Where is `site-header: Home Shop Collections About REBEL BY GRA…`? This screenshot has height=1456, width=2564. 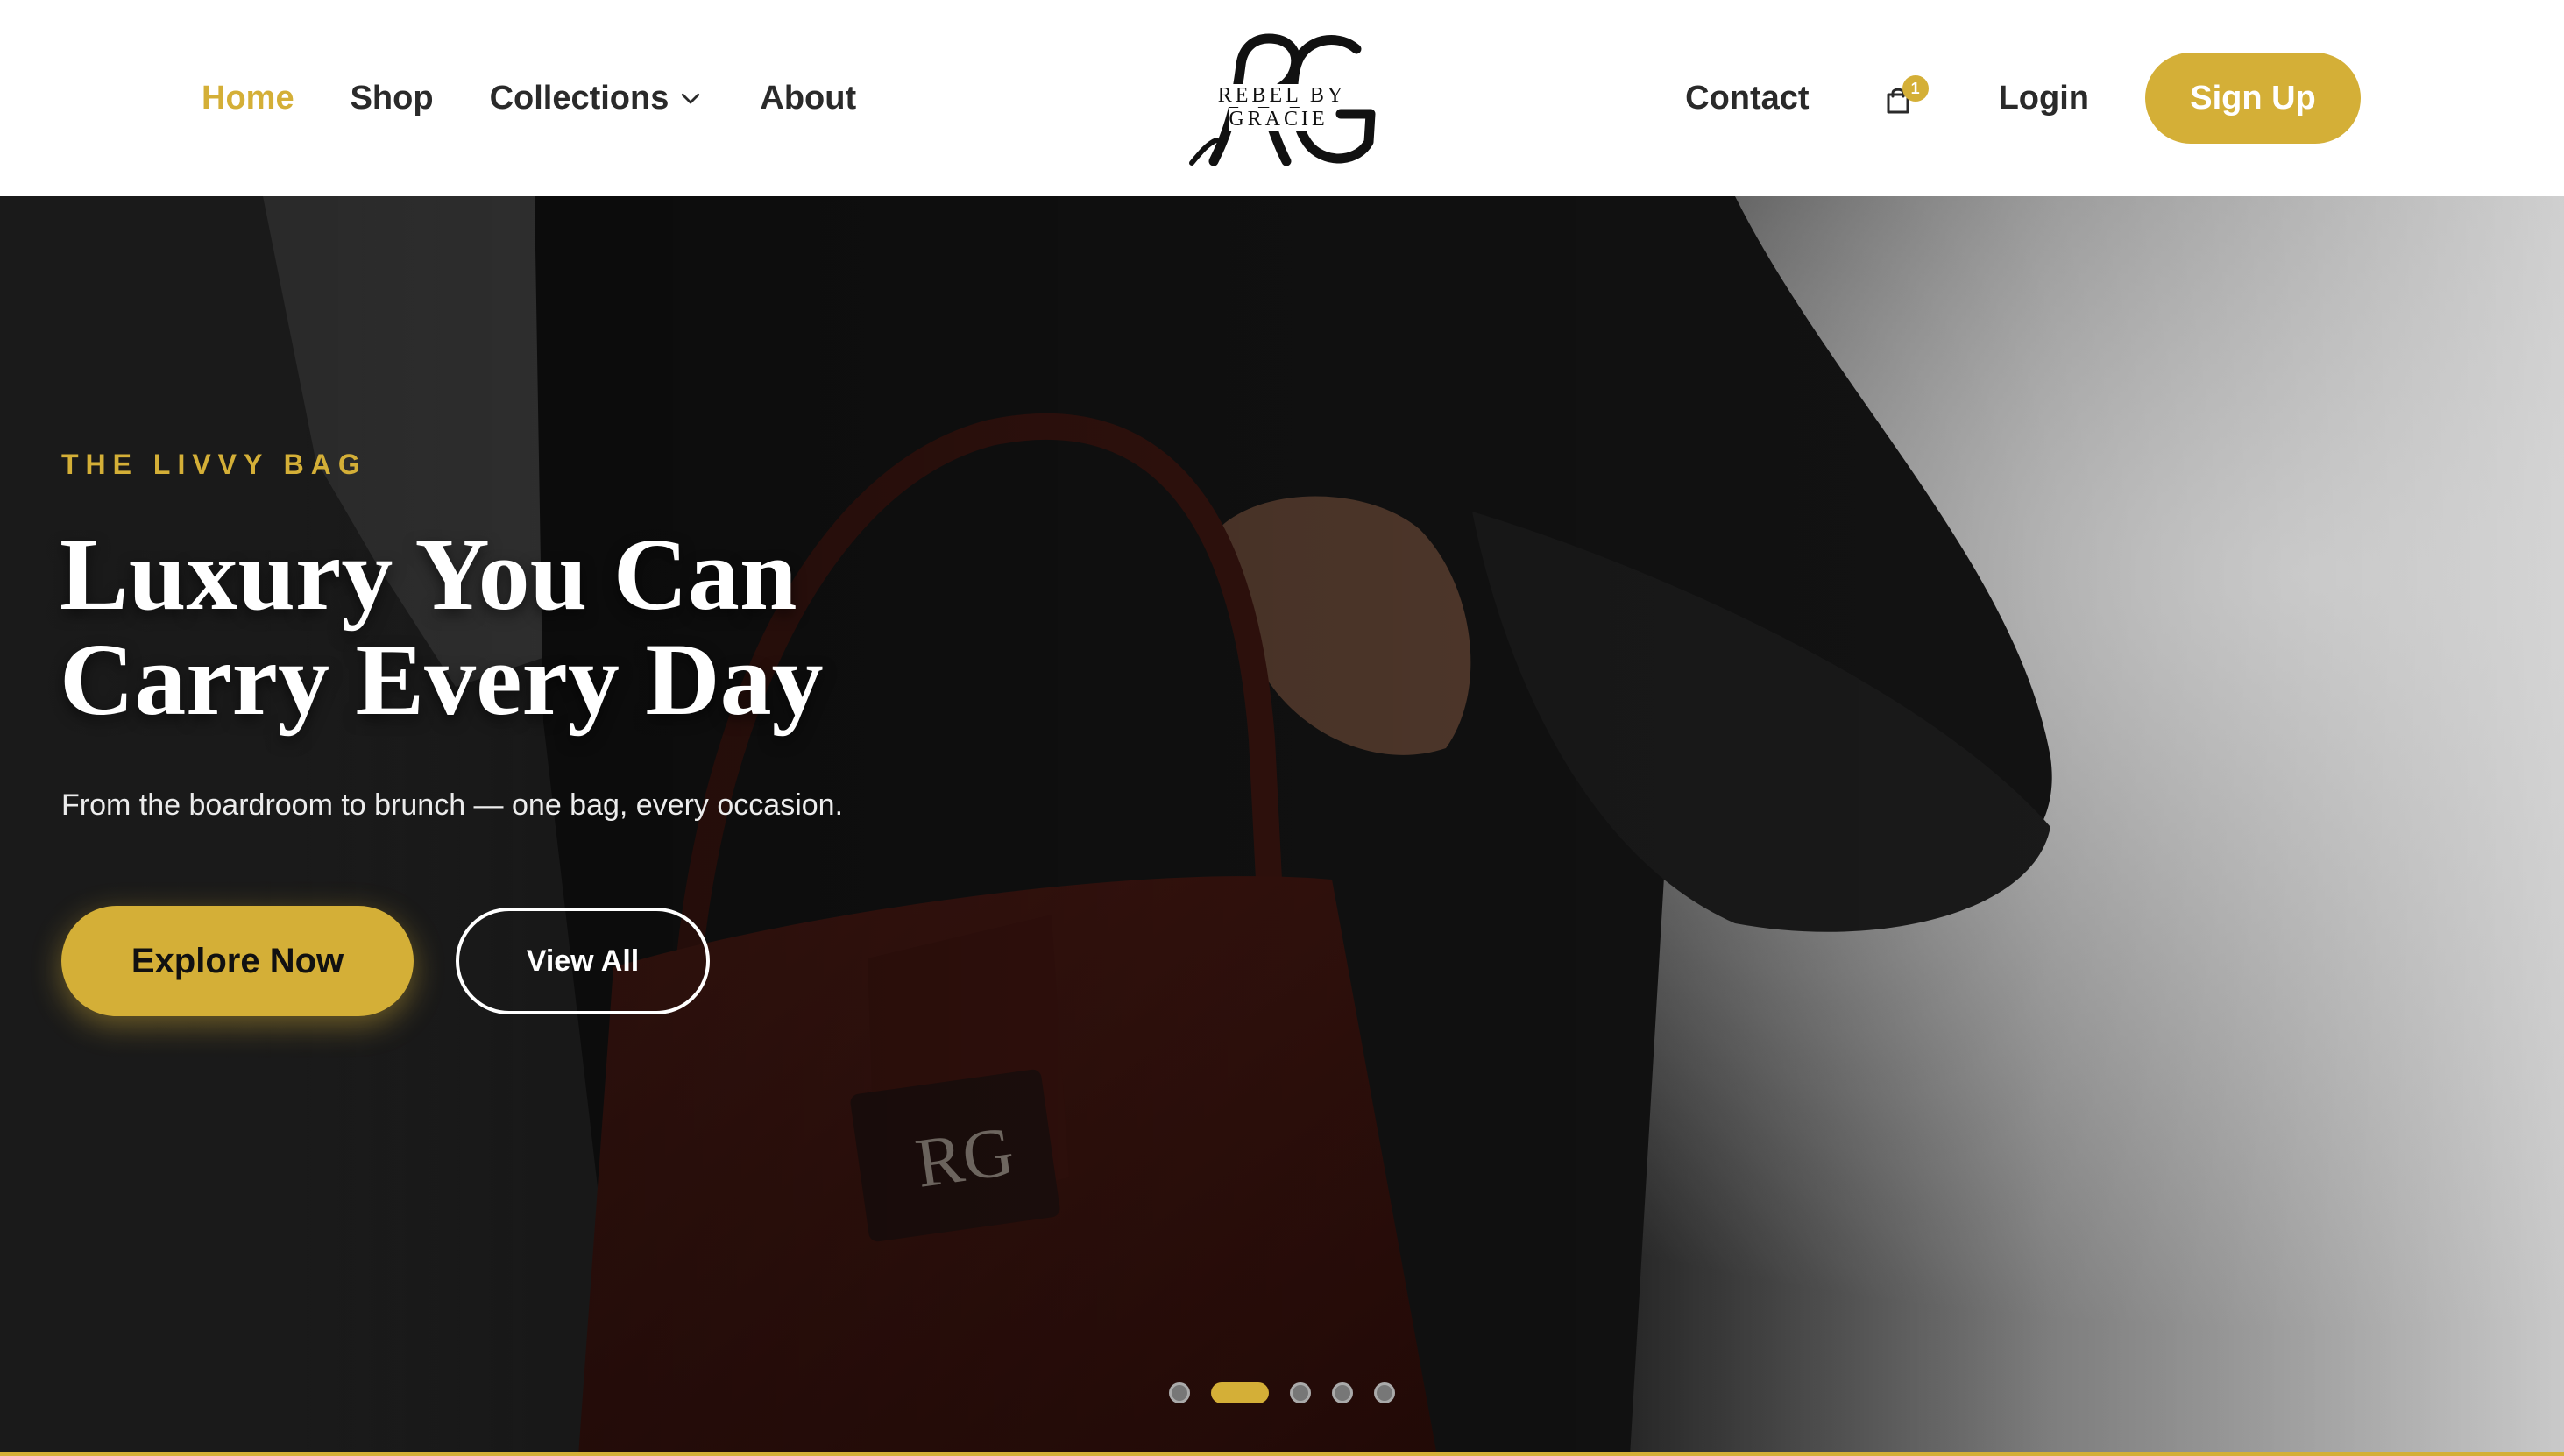 site-header: Home Shop Collections About REBEL BY GRA… is located at coordinates (1282, 98).